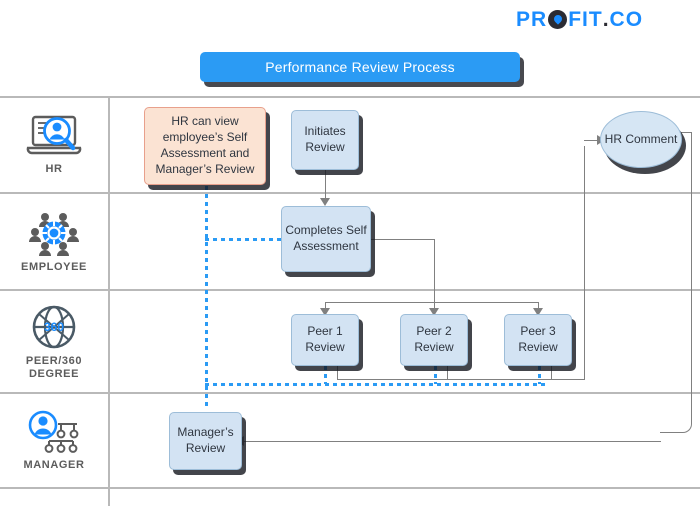 The width and height of the screenshot is (700, 506). What do you see at coordinates (641, 139) in the screenshot?
I see `node-hr-comment: HR Comment` at bounding box center [641, 139].